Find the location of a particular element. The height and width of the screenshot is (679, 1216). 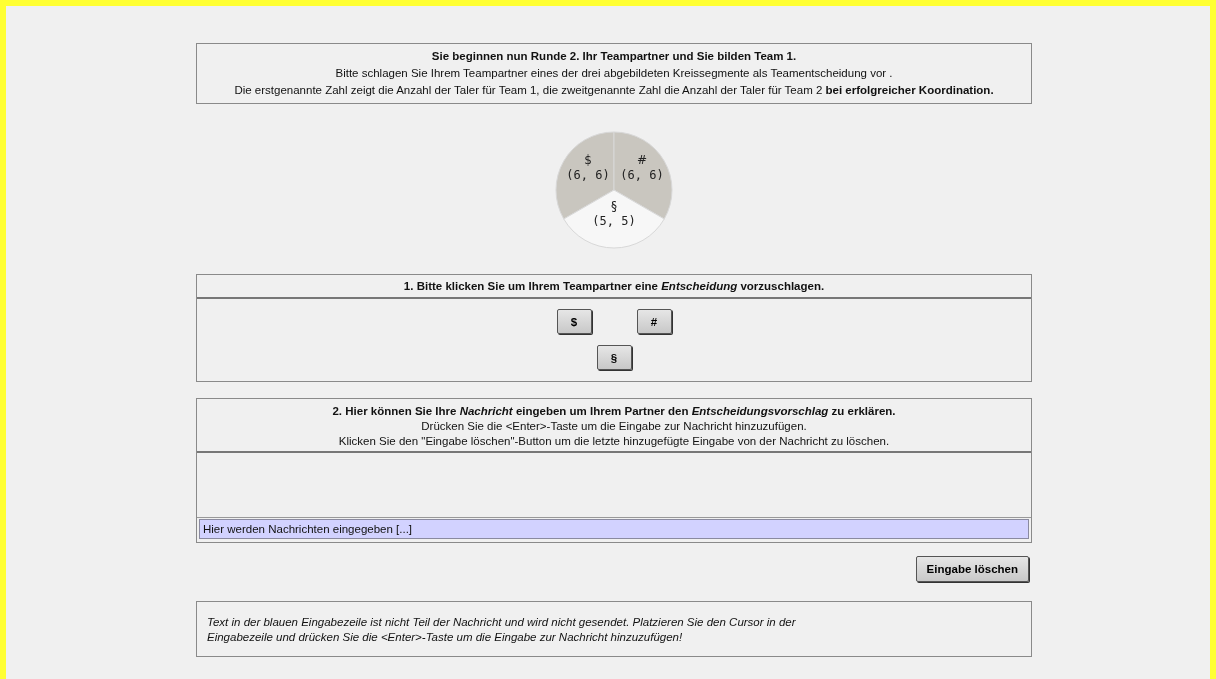

segment-symbol: # is located at coordinates (642, 160).